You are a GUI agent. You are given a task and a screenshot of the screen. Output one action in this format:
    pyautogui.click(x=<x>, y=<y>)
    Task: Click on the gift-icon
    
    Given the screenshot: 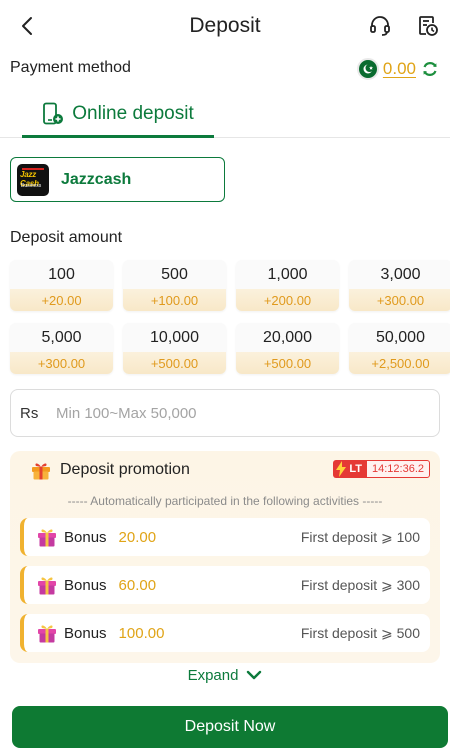 What is the action you would take?
    pyautogui.click(x=41, y=471)
    